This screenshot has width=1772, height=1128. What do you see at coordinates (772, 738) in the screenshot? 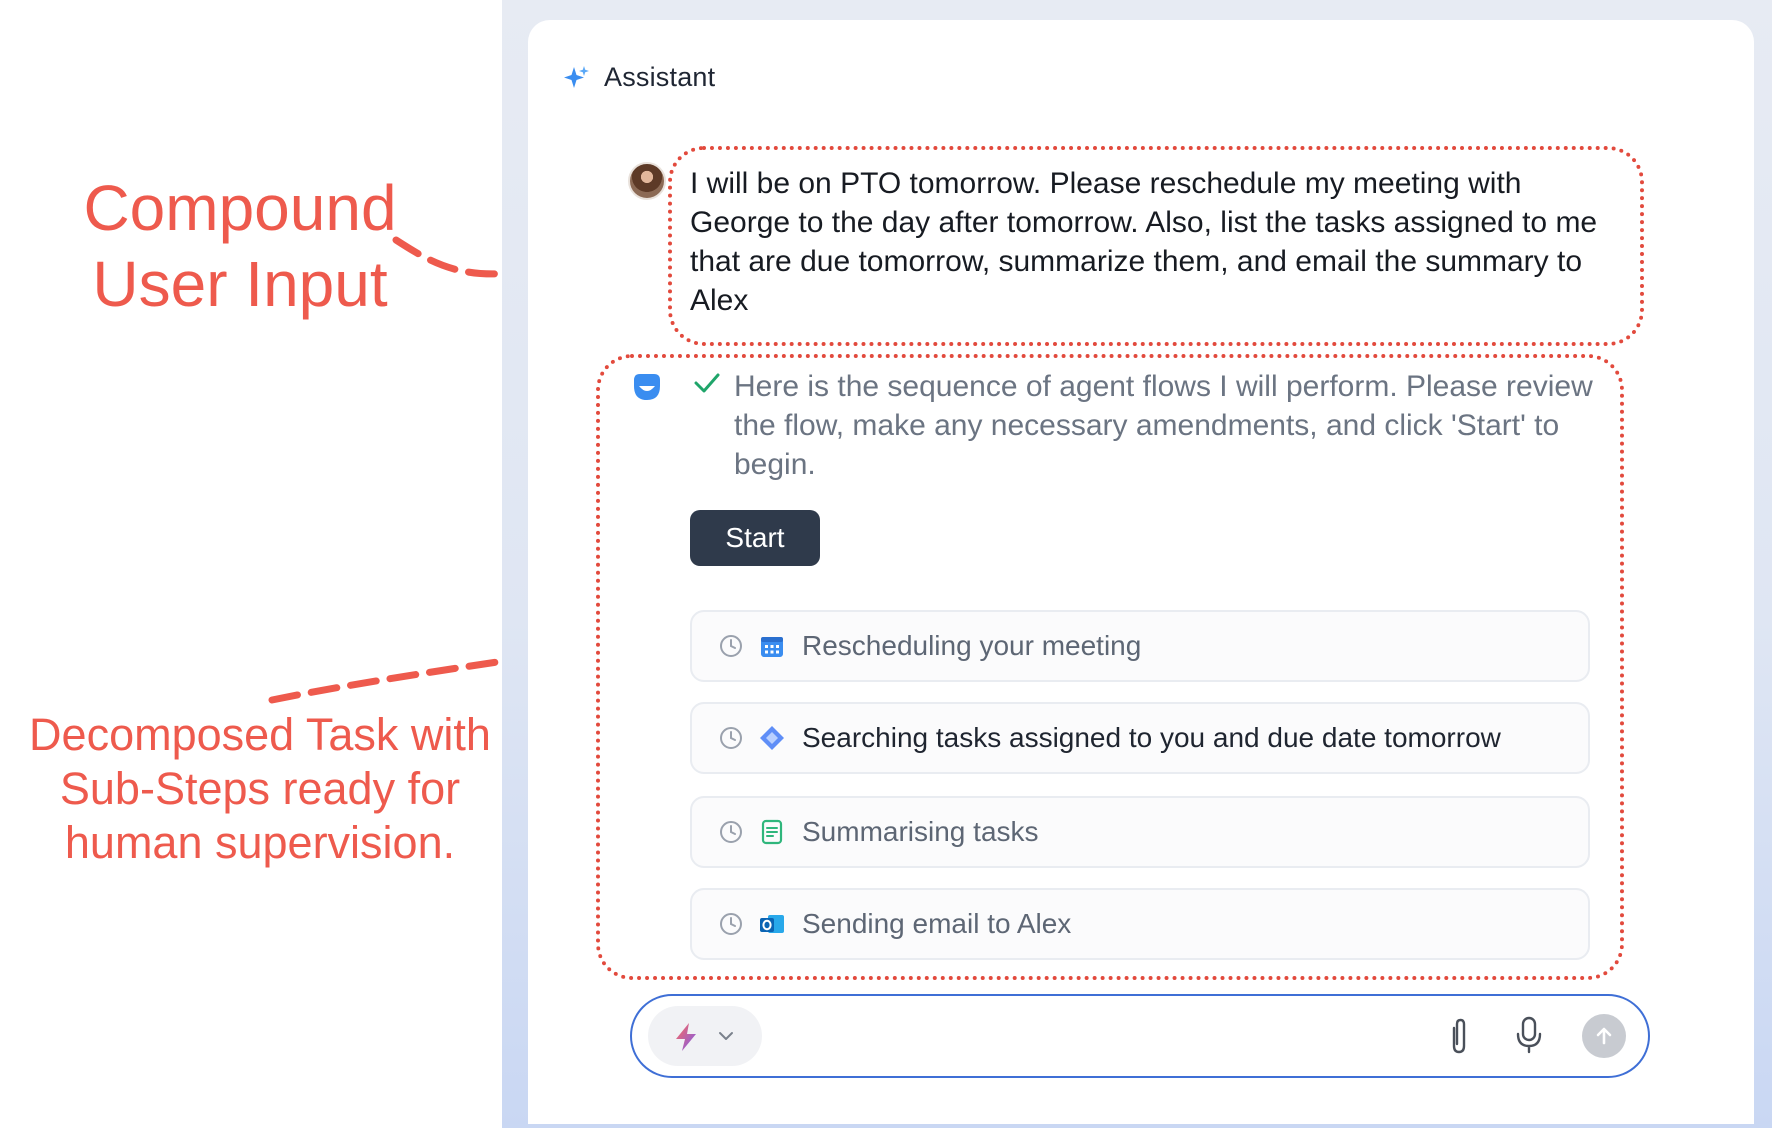
I see `diamond-task-icon` at bounding box center [772, 738].